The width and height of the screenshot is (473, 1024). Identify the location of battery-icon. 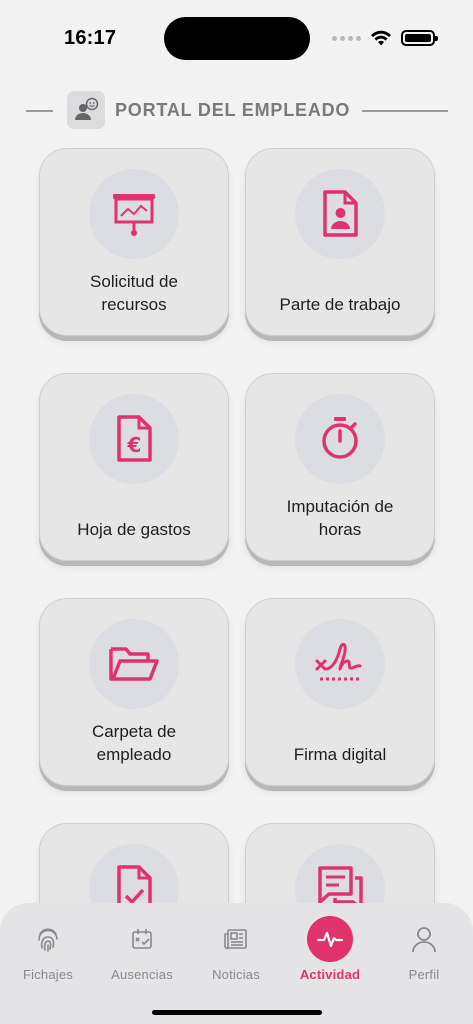
(419, 38).